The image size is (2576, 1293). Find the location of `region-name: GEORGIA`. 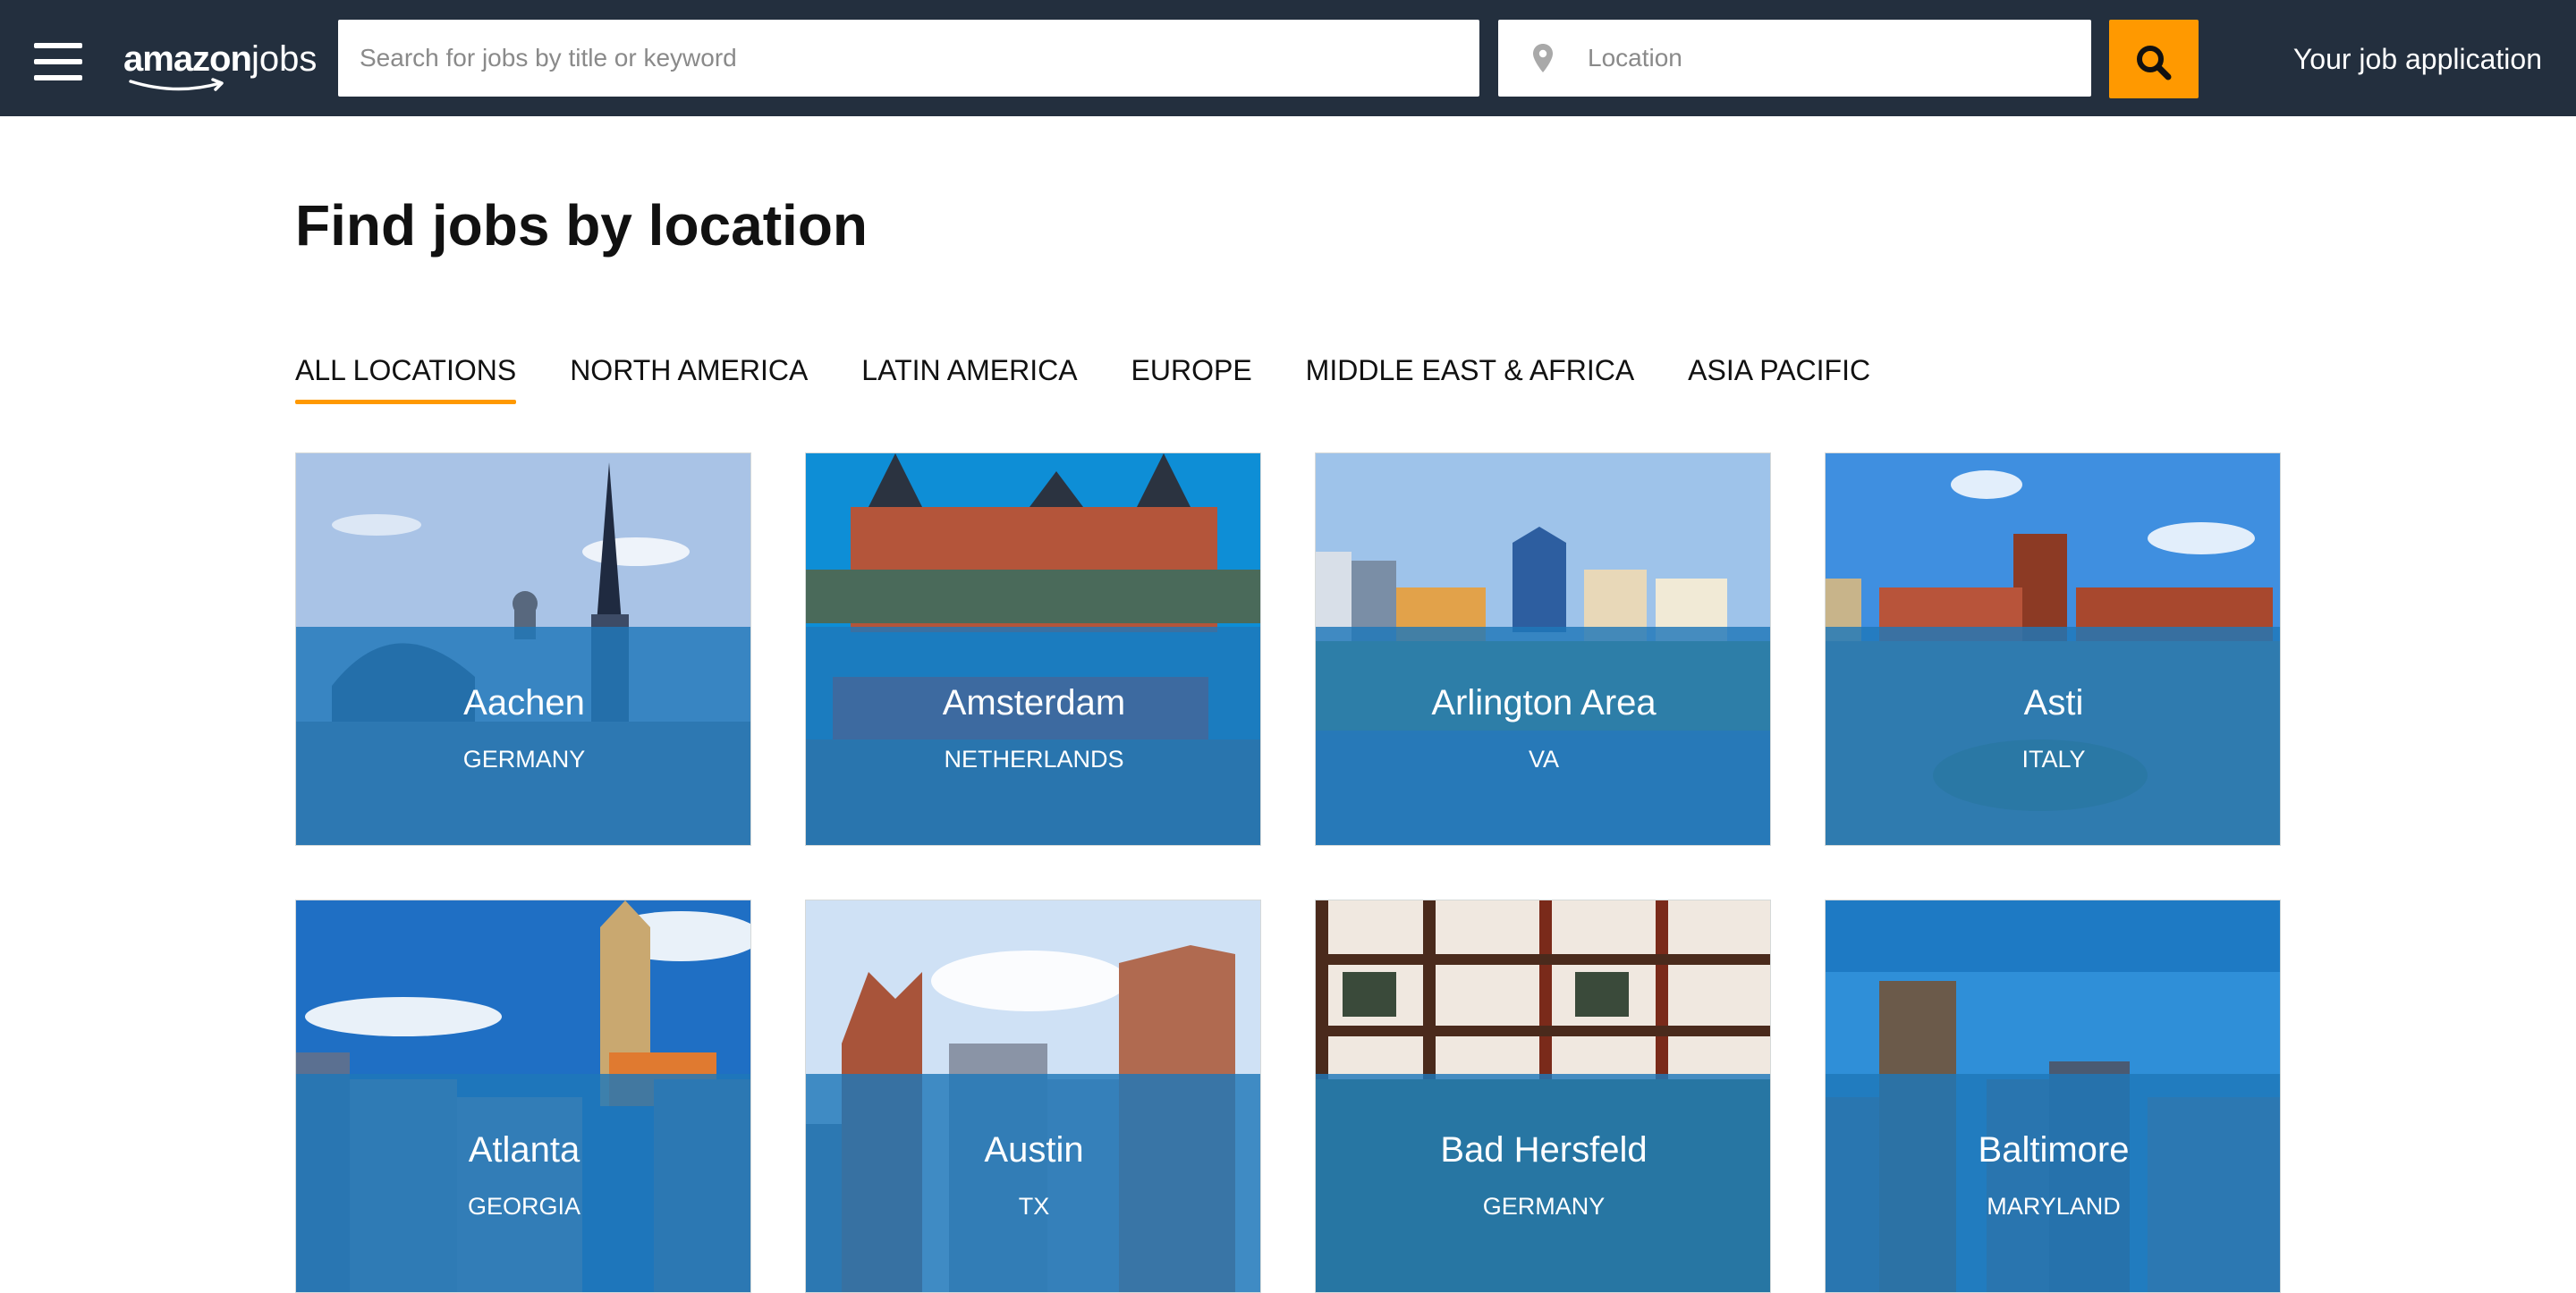

region-name: GEORGIA is located at coordinates (524, 1207).